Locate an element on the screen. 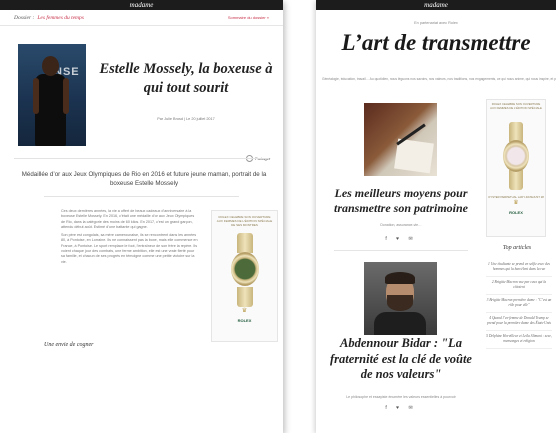 This screenshot has height=433, width=556. article-photo: NSE is located at coordinates (52, 95).